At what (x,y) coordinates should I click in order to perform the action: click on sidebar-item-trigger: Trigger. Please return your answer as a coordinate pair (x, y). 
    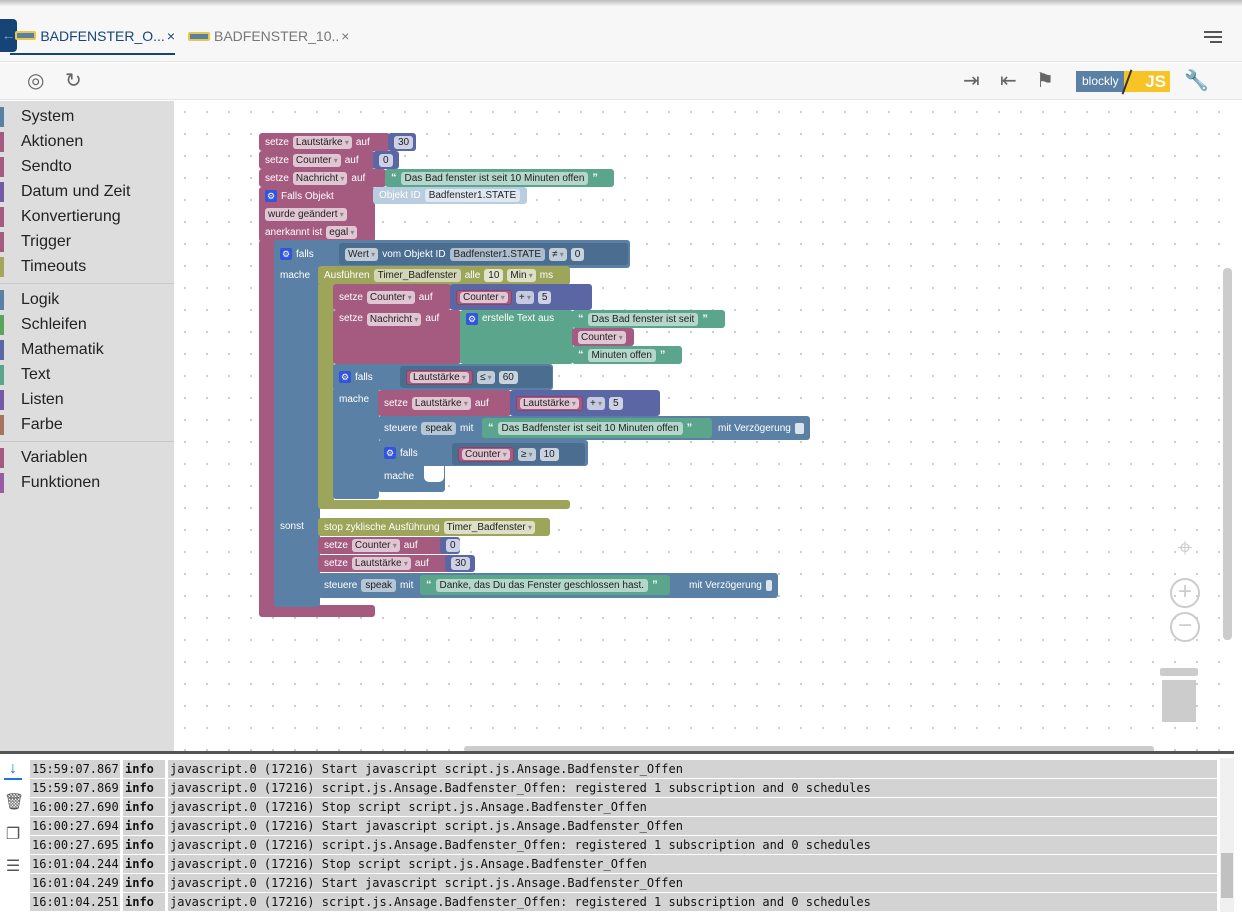
    Looking at the image, I should click on (87, 242).